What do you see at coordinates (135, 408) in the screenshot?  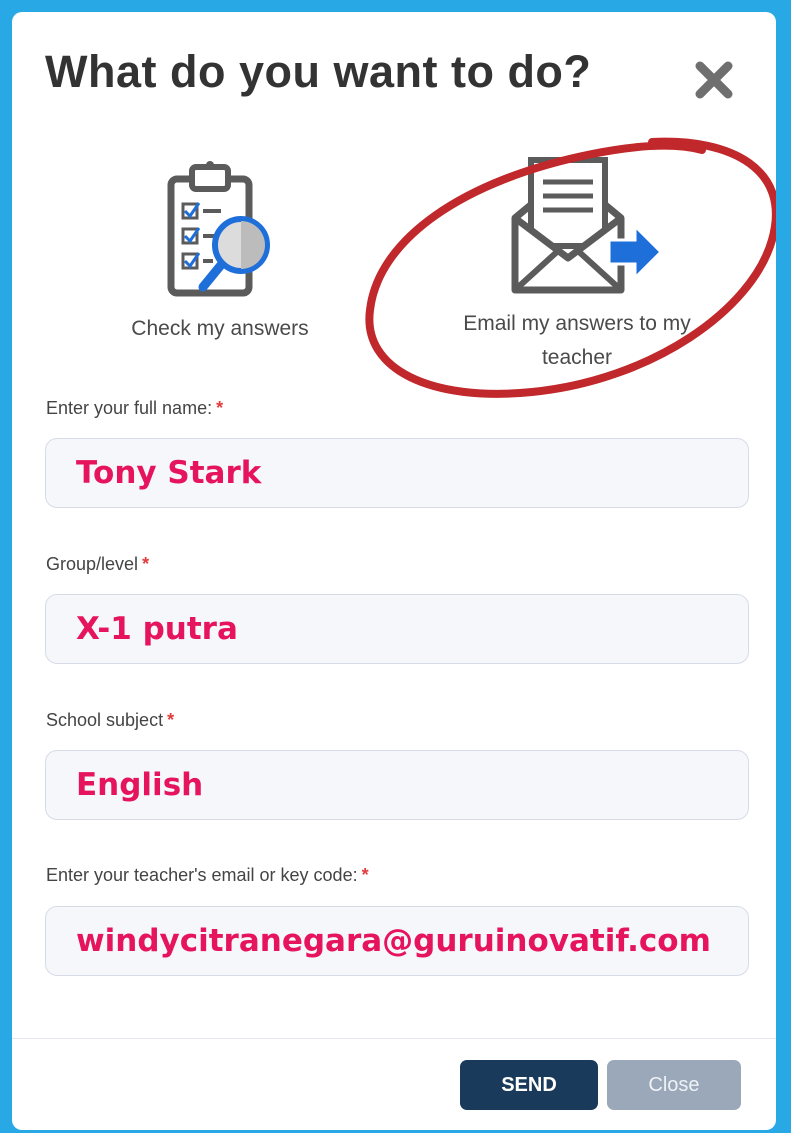 I see `full-name-label: Enter your full name: *` at bounding box center [135, 408].